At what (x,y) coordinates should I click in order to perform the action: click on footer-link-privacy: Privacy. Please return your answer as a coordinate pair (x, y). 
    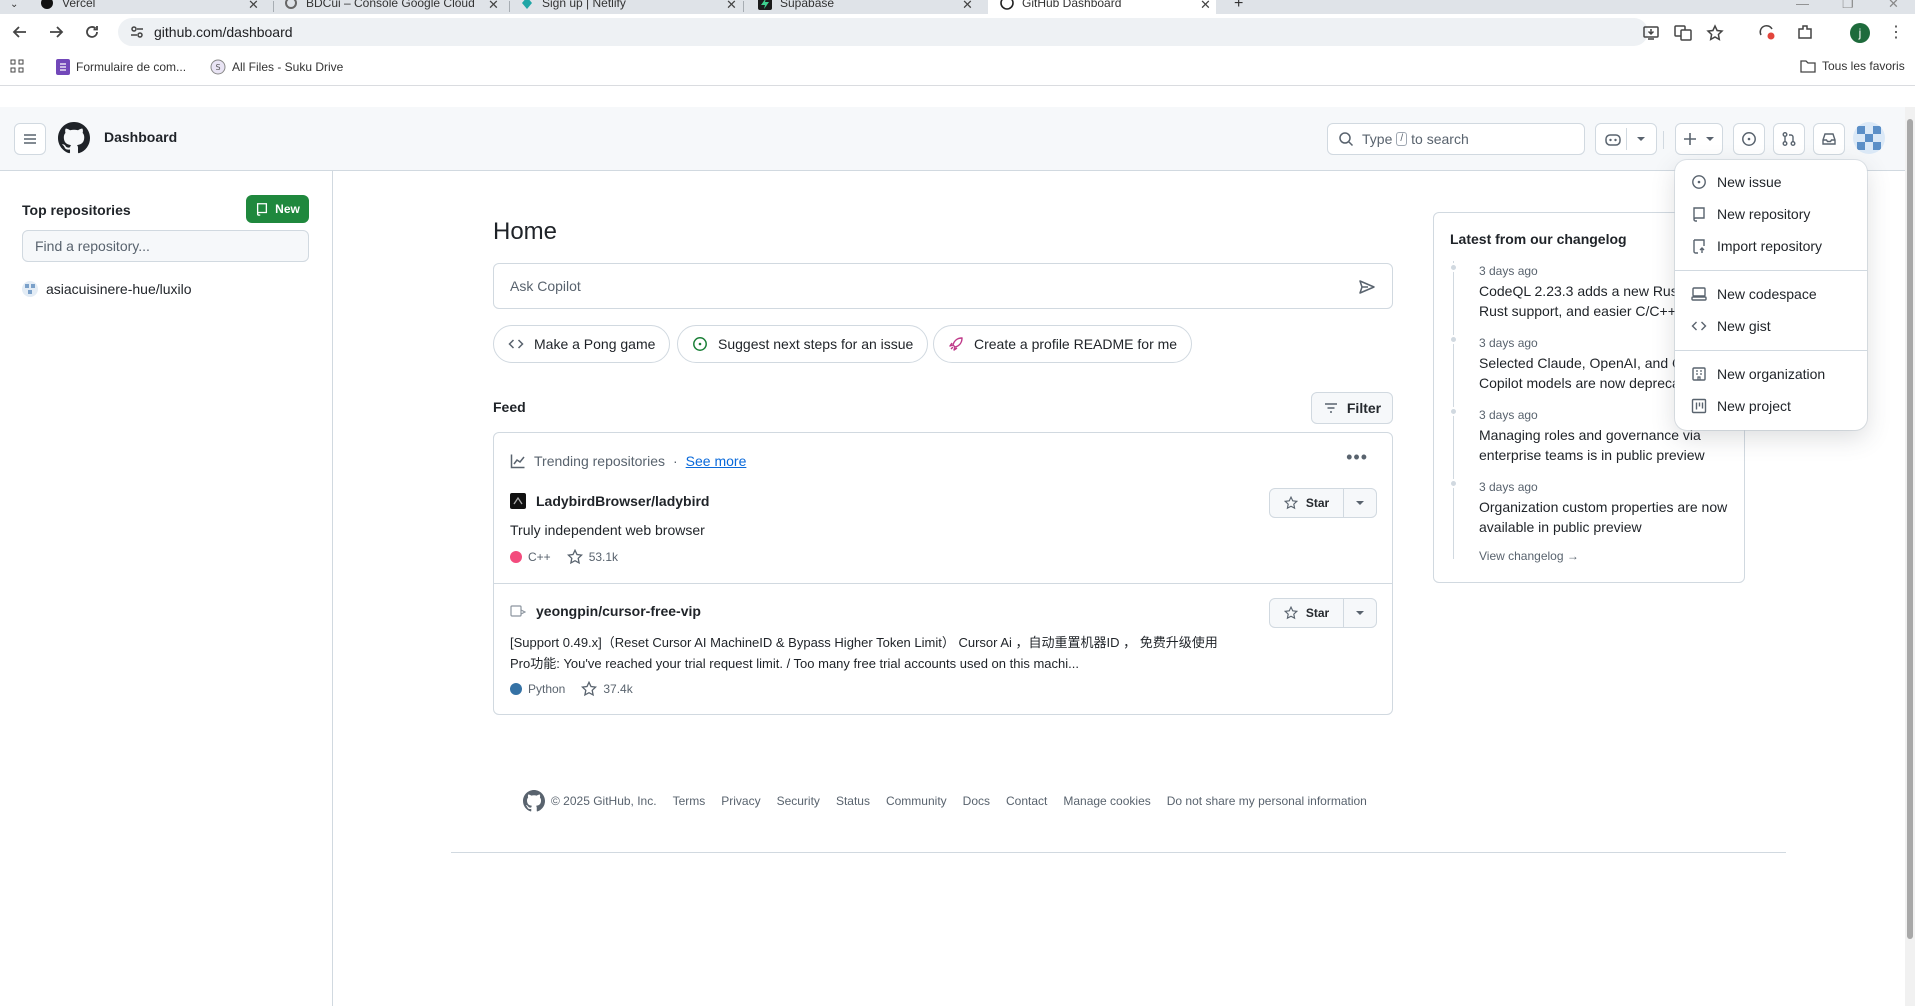
    Looking at the image, I should click on (740, 801).